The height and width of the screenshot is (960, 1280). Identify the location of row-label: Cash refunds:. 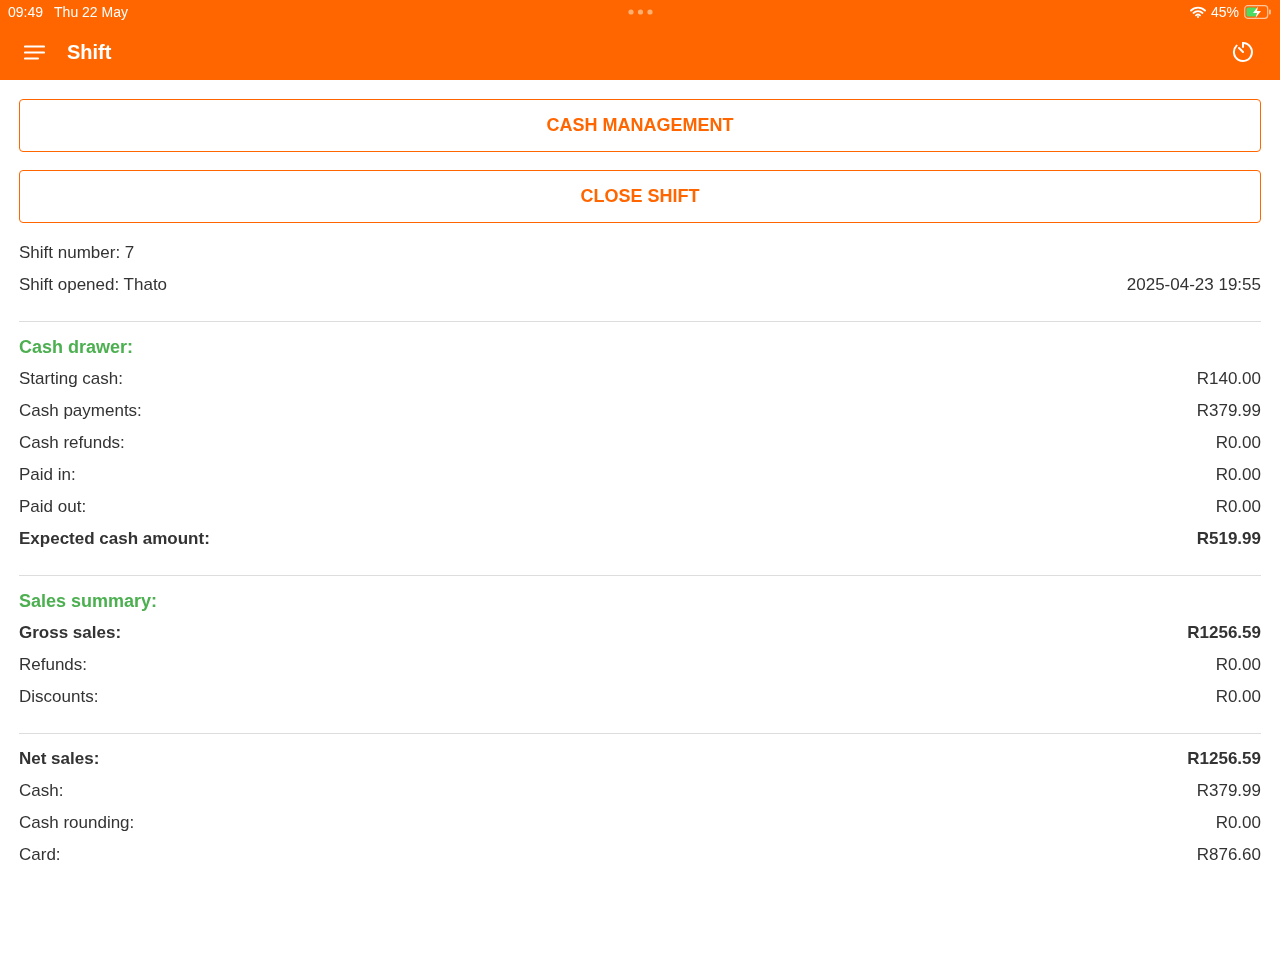
(72, 443).